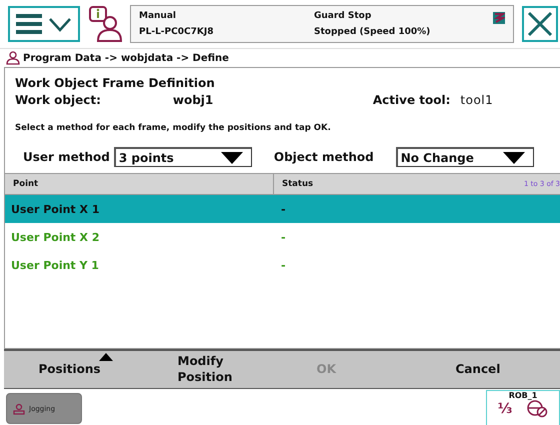 Image resolution: width=560 pixels, height=425 pixels. Describe the element at coordinates (411, 100) in the screenshot. I see `active-tool-label: Active tool:` at that location.